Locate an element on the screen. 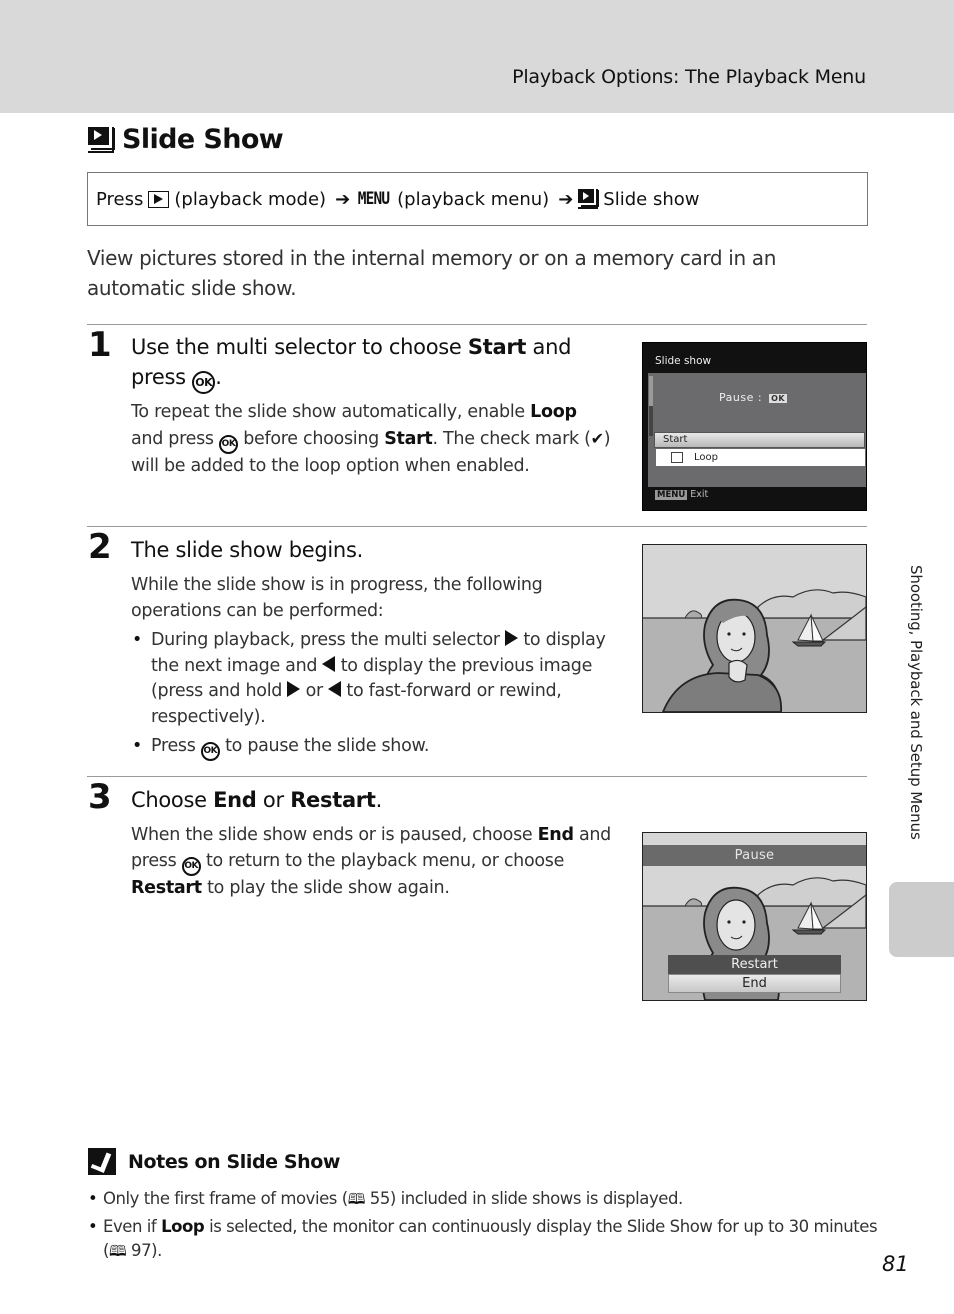 This screenshot has width=954, height=1314. text: Only the first frame of movies ( is located at coordinates (225, 1198).